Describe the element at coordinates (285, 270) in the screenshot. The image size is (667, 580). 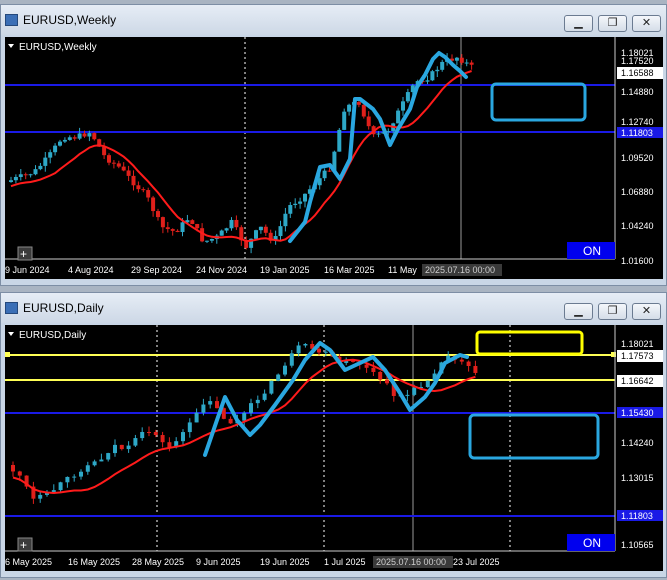
I see `date-label: 19 Jan 2025` at that location.